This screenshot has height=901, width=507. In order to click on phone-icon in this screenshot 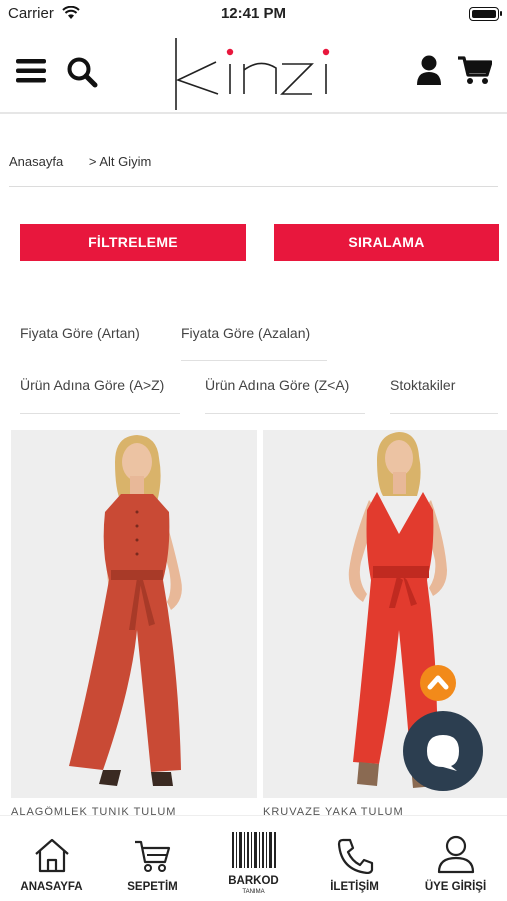, I will do `click(355, 856)`.